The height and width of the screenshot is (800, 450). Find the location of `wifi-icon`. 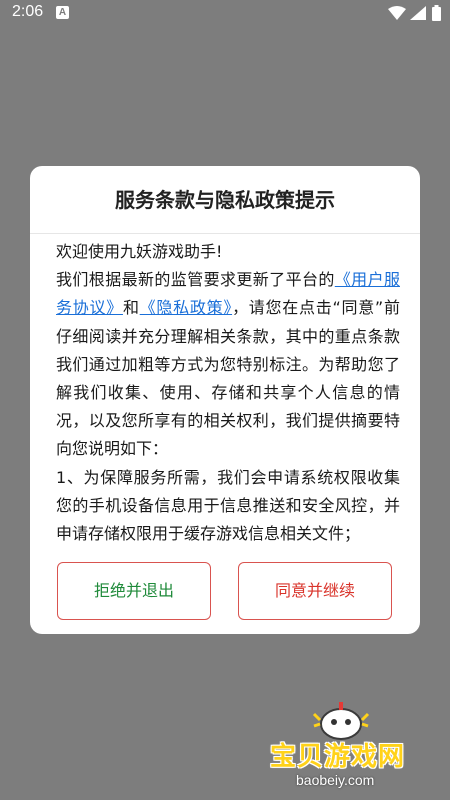

wifi-icon is located at coordinates (397, 13).